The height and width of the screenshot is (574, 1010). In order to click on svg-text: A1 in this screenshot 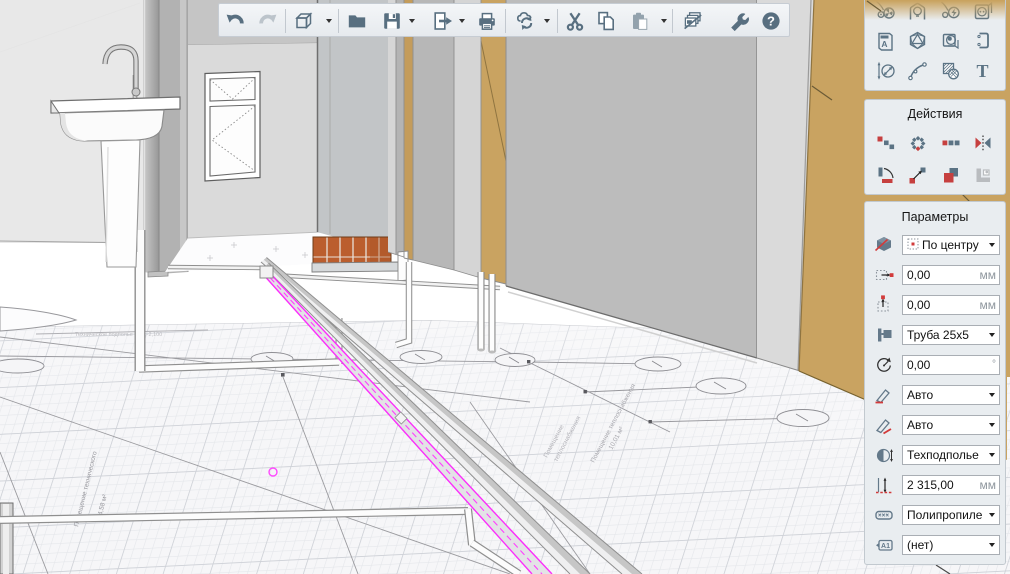, I will do `click(885, 546)`.